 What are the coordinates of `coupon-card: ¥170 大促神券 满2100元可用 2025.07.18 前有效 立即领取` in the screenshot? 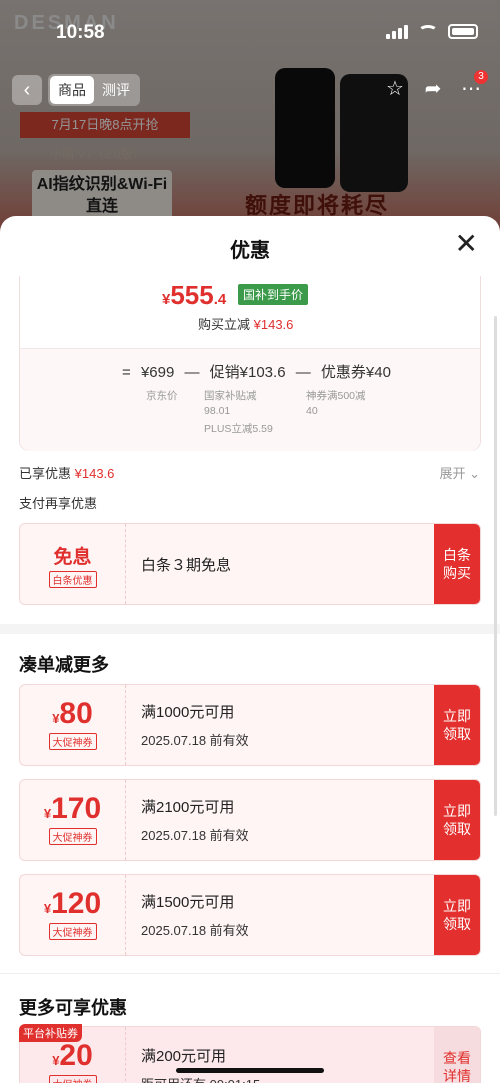 It's located at (250, 820).